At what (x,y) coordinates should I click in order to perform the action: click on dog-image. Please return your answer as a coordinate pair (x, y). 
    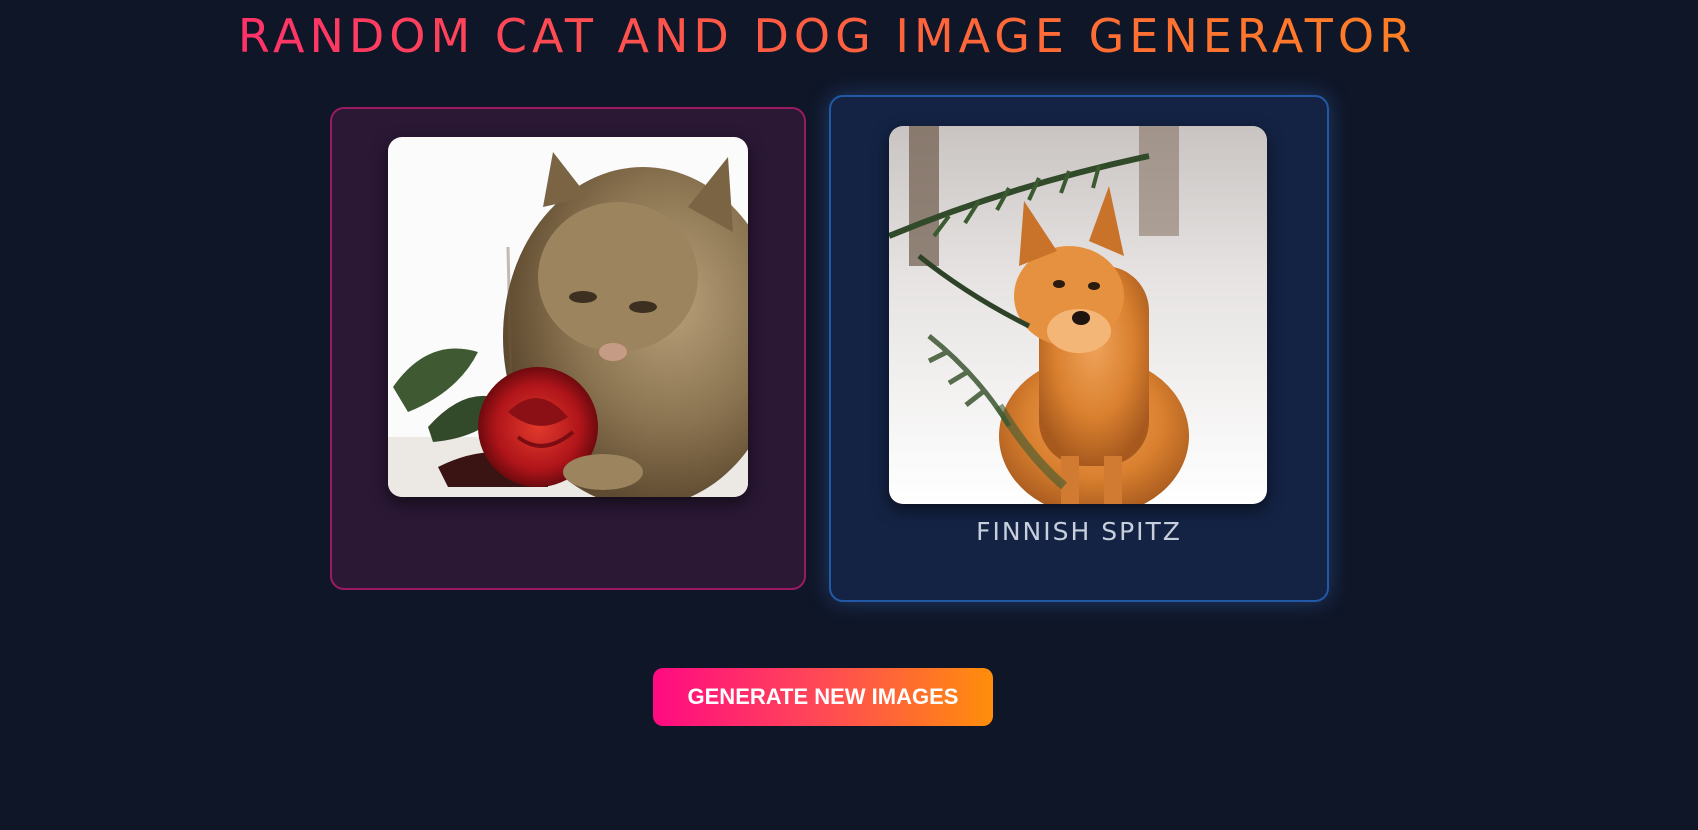
    Looking at the image, I should click on (1078, 315).